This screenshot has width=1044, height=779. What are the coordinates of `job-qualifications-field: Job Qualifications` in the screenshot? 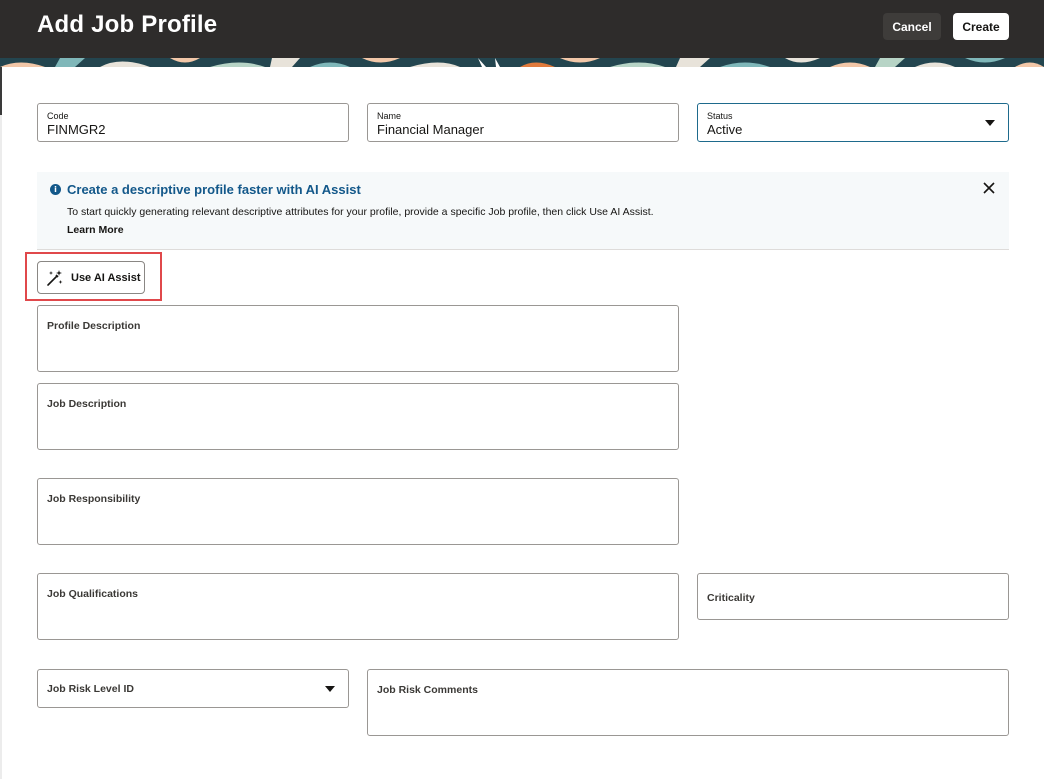 It's located at (358, 606).